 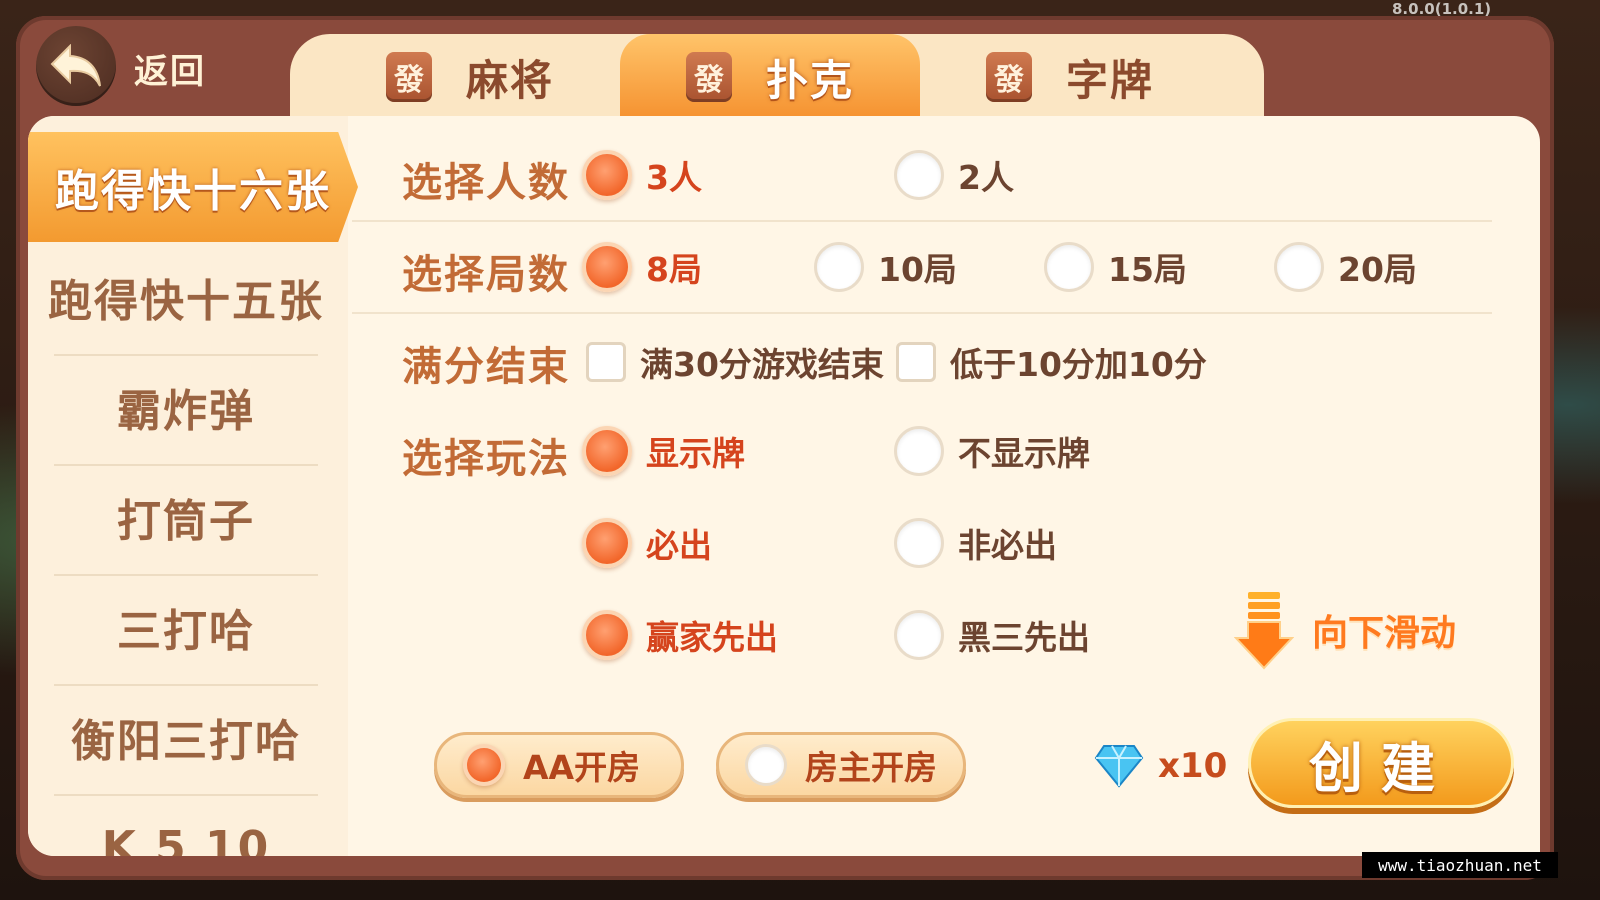 I want to click on play-option-winner-first: 赢家先出, so click(x=680, y=635).